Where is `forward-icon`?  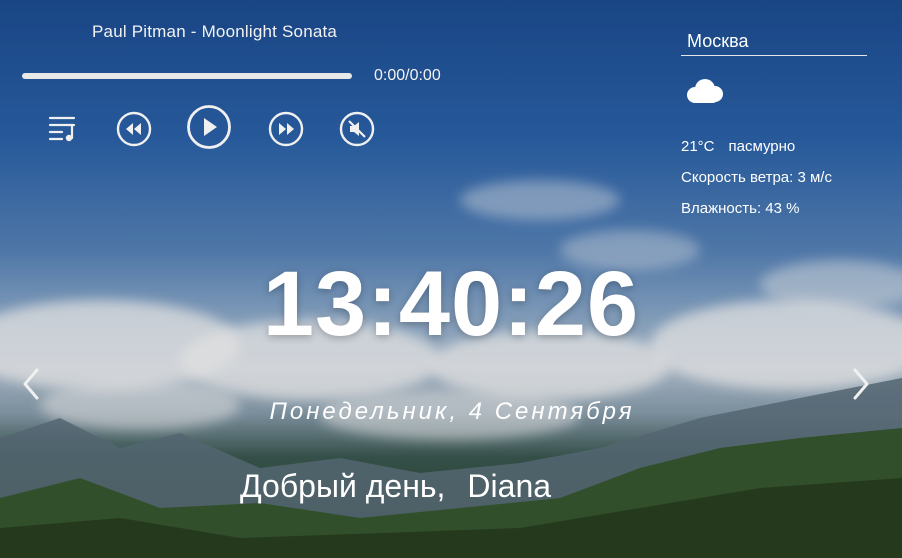 forward-icon is located at coordinates (286, 129).